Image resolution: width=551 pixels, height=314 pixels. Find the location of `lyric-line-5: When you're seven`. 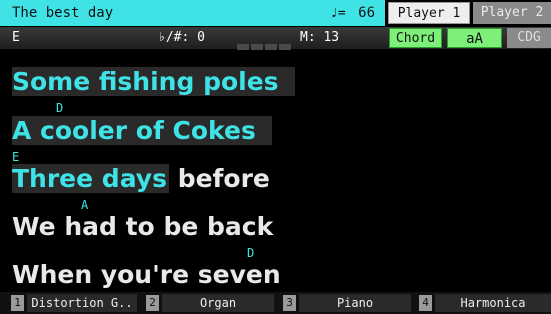

lyric-line-5: When you're seven is located at coordinates (146, 275).